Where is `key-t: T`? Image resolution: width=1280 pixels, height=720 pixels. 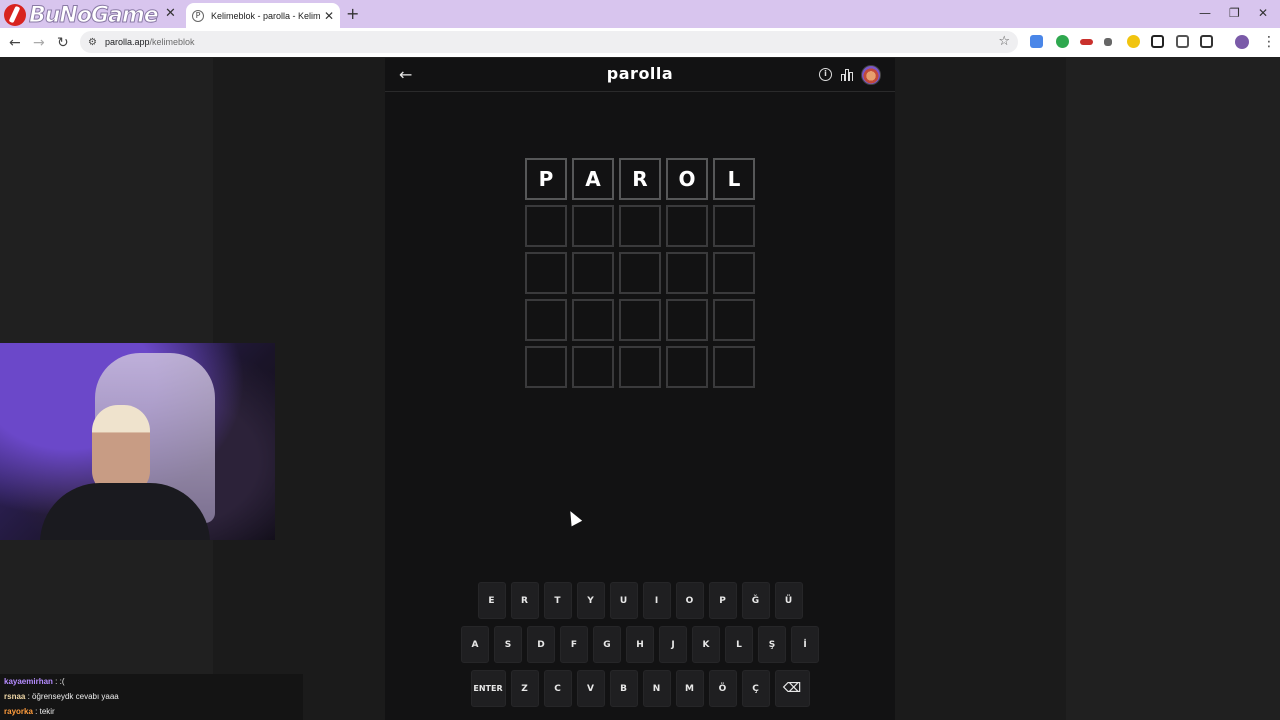
key-t: T is located at coordinates (557, 600).